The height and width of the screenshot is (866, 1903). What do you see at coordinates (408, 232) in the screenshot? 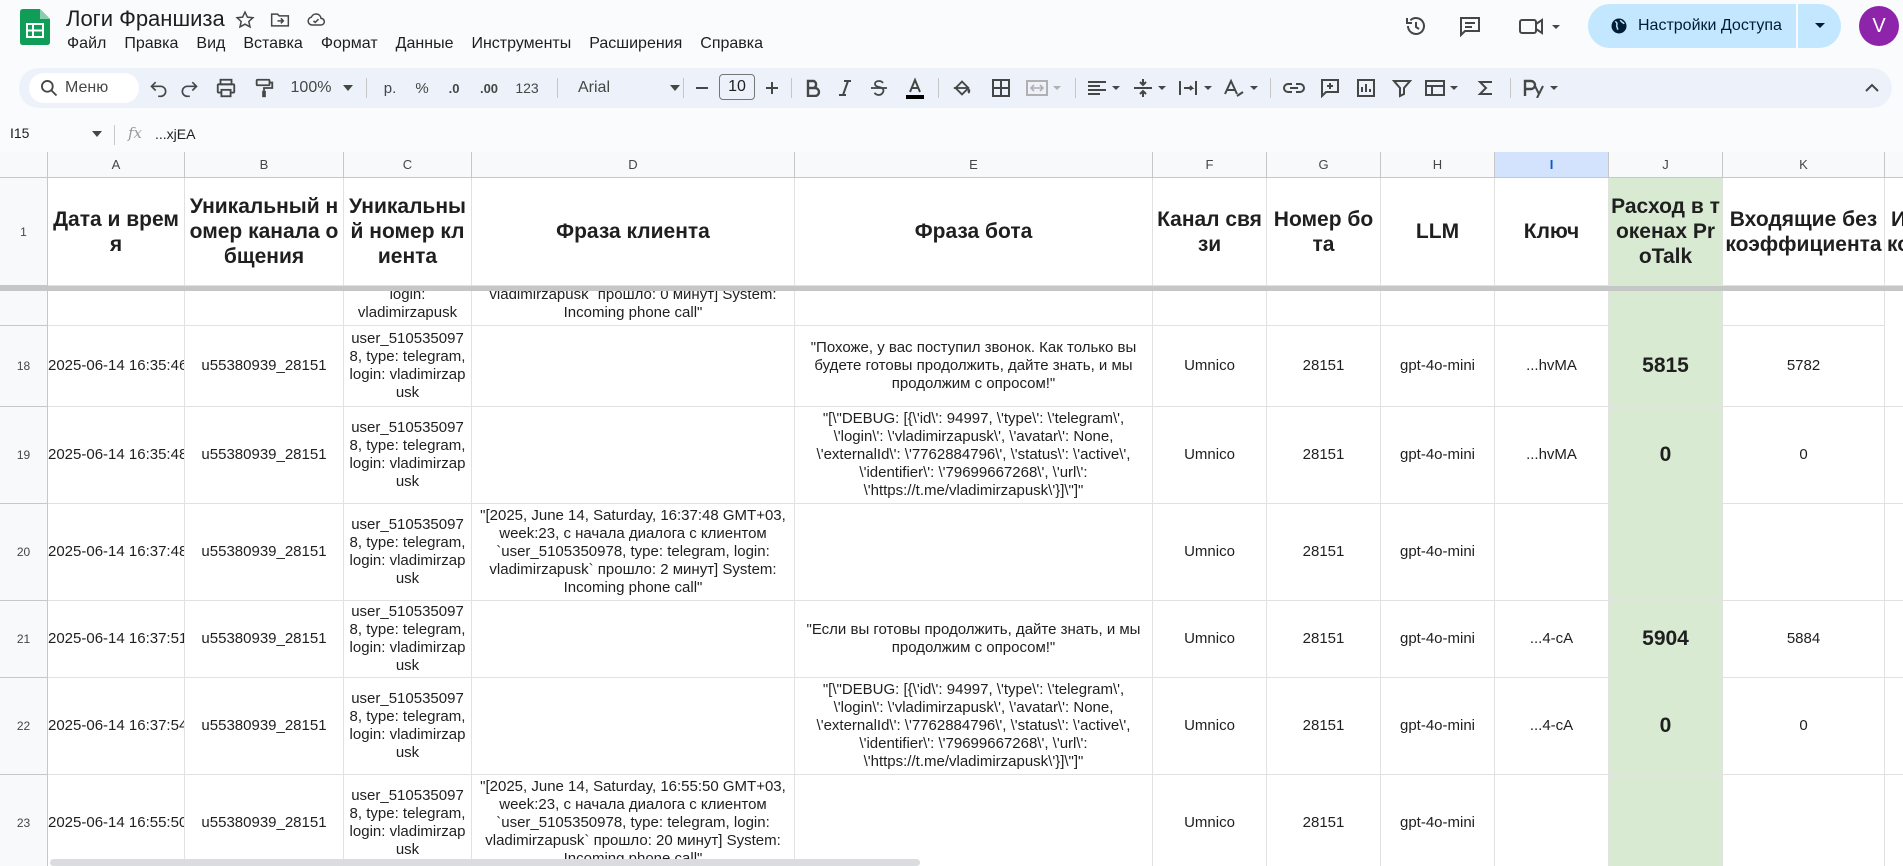
I see `header-cell-client-id: Уникальный номер клиента` at bounding box center [408, 232].